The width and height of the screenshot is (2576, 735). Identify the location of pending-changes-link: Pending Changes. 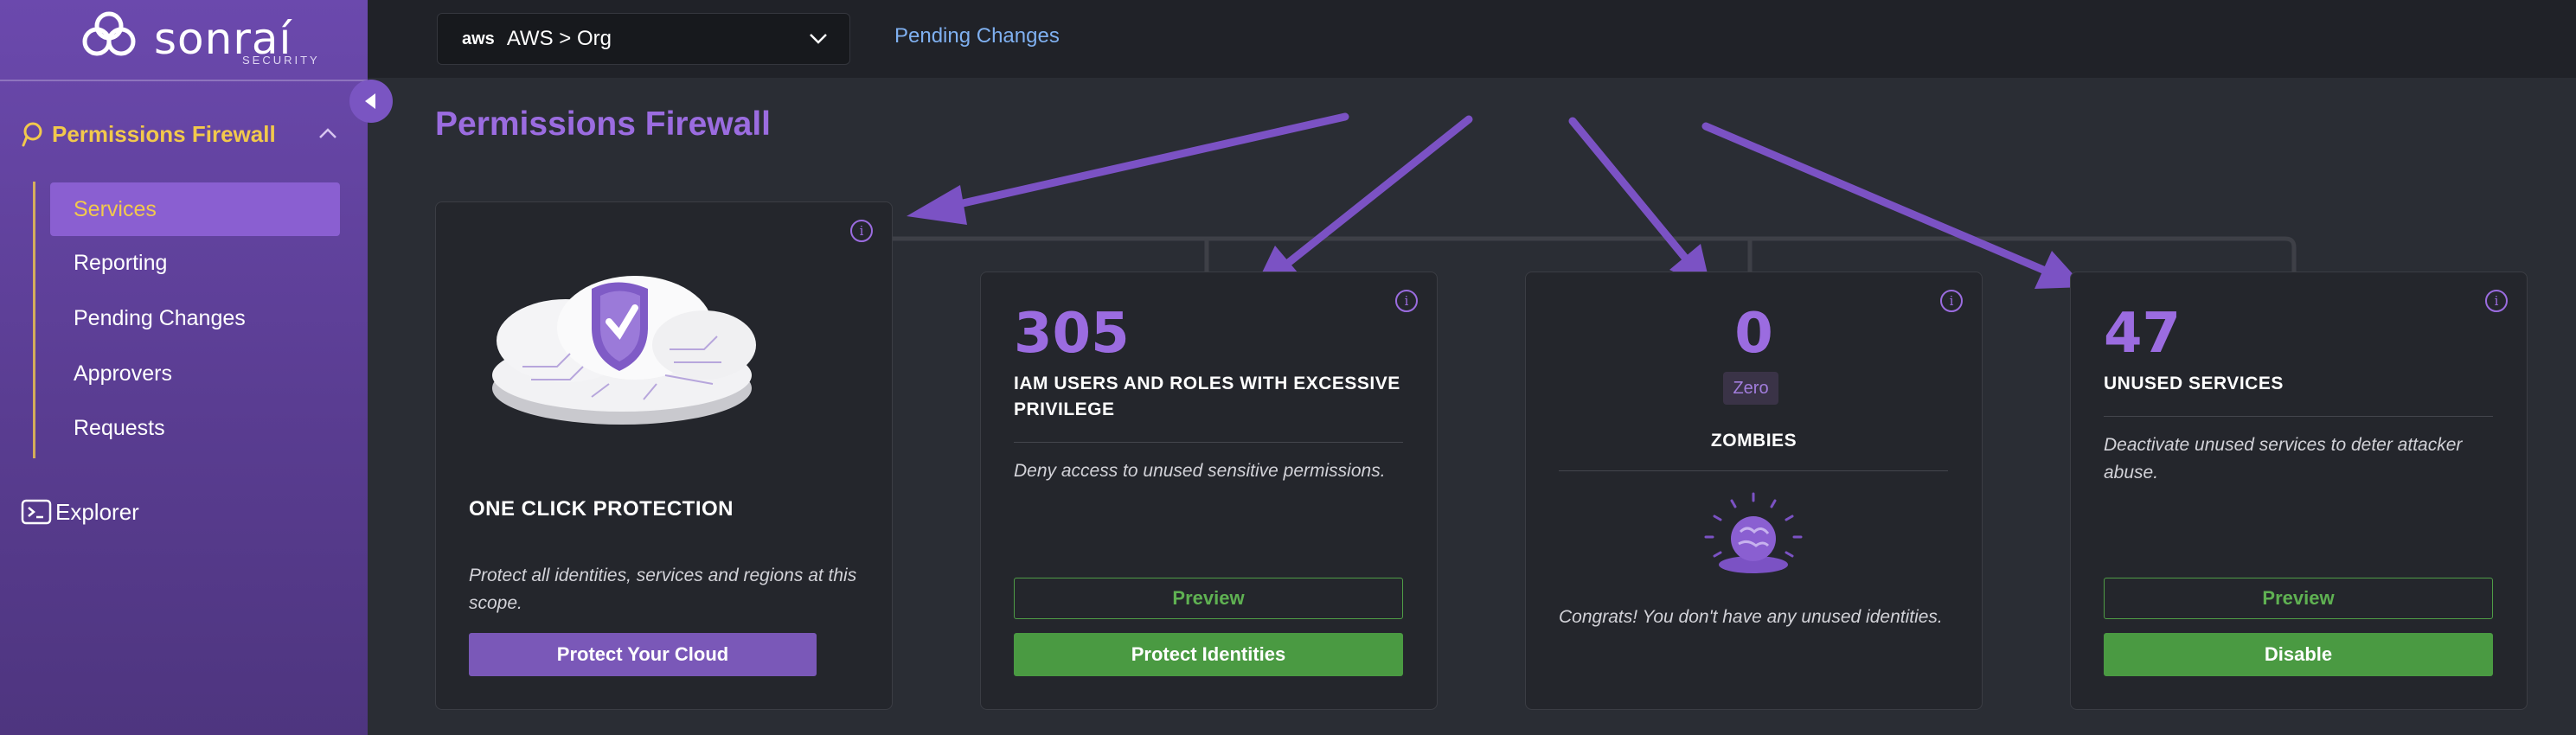
(977, 36).